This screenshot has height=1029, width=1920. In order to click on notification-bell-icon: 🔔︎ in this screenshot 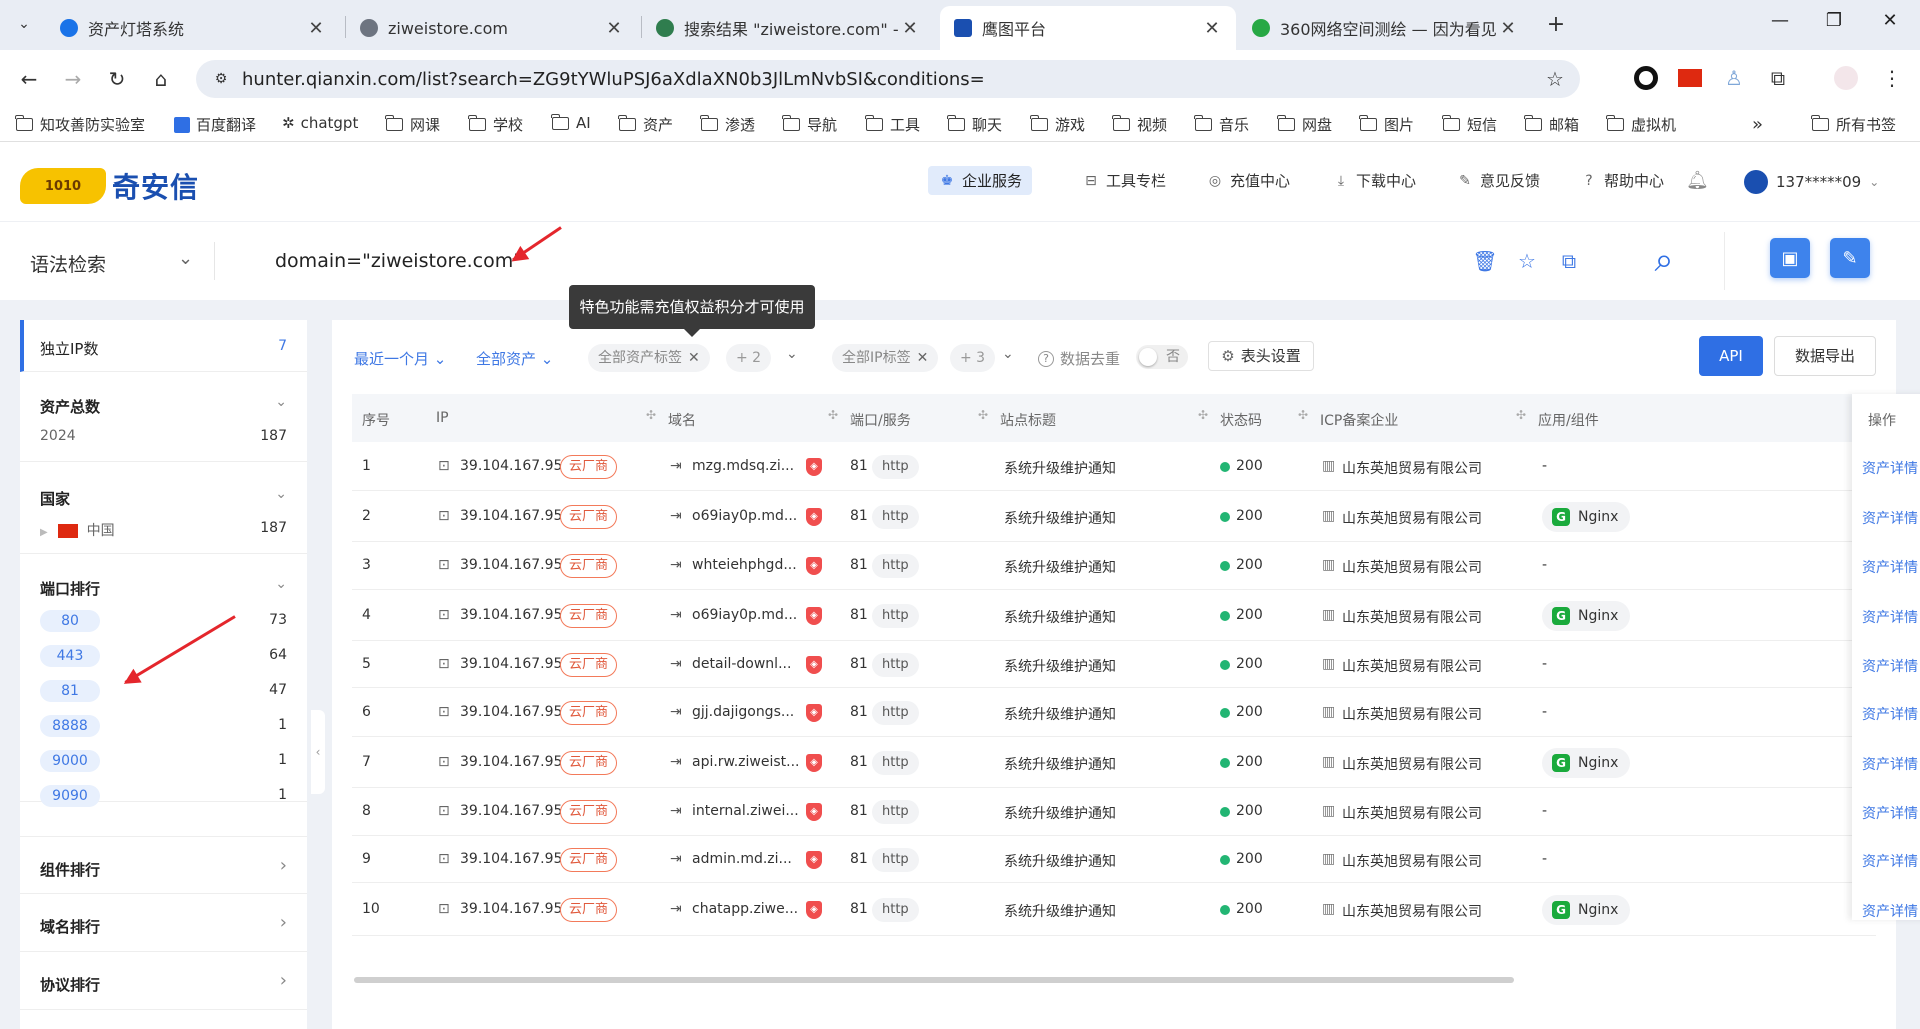, I will do `click(1697, 180)`.